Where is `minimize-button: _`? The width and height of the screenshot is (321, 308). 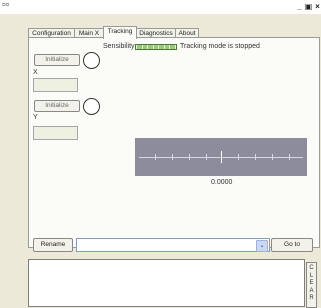 minimize-button: _ is located at coordinates (299, 6).